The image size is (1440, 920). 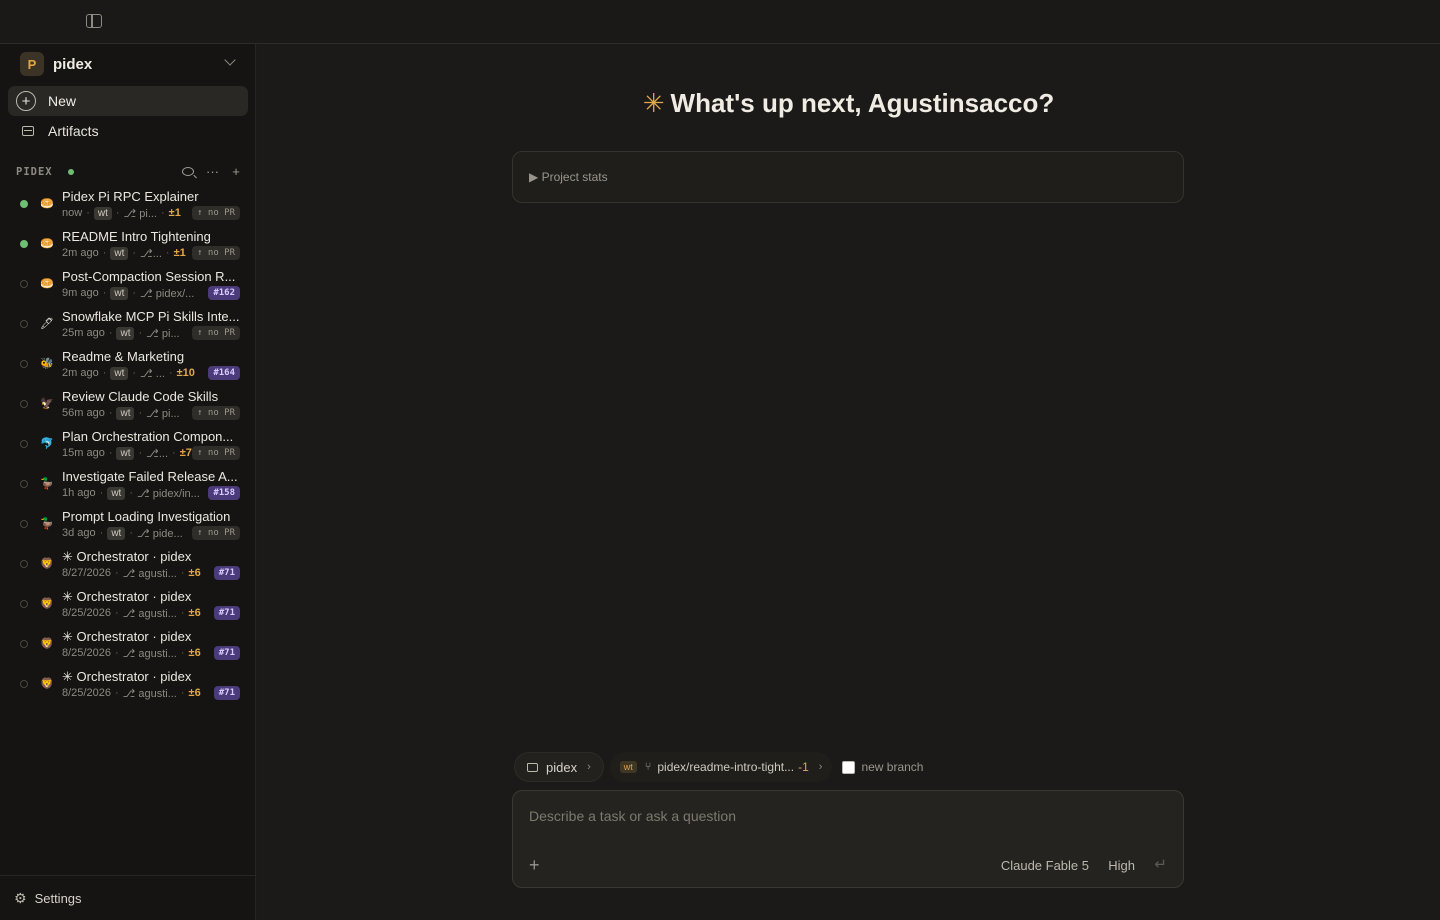 What do you see at coordinates (212, 171) in the screenshot?
I see `more-options-icon: ···` at bounding box center [212, 171].